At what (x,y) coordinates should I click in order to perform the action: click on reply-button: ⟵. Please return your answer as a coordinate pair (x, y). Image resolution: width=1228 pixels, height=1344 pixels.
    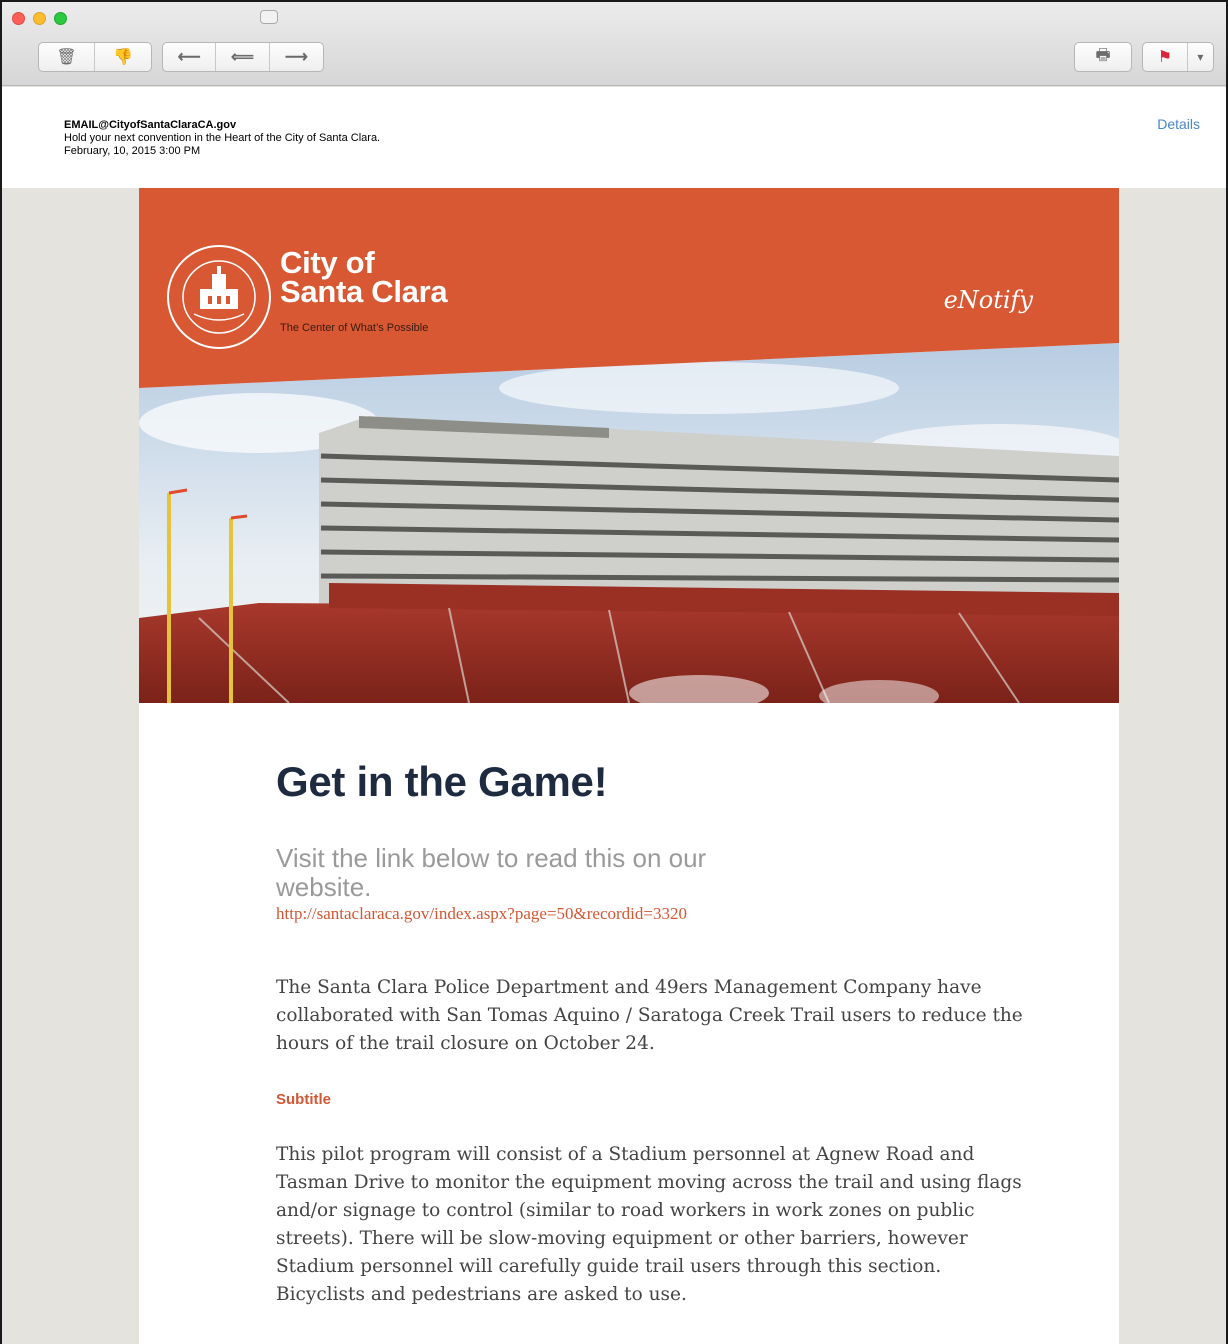
    Looking at the image, I should click on (190, 57).